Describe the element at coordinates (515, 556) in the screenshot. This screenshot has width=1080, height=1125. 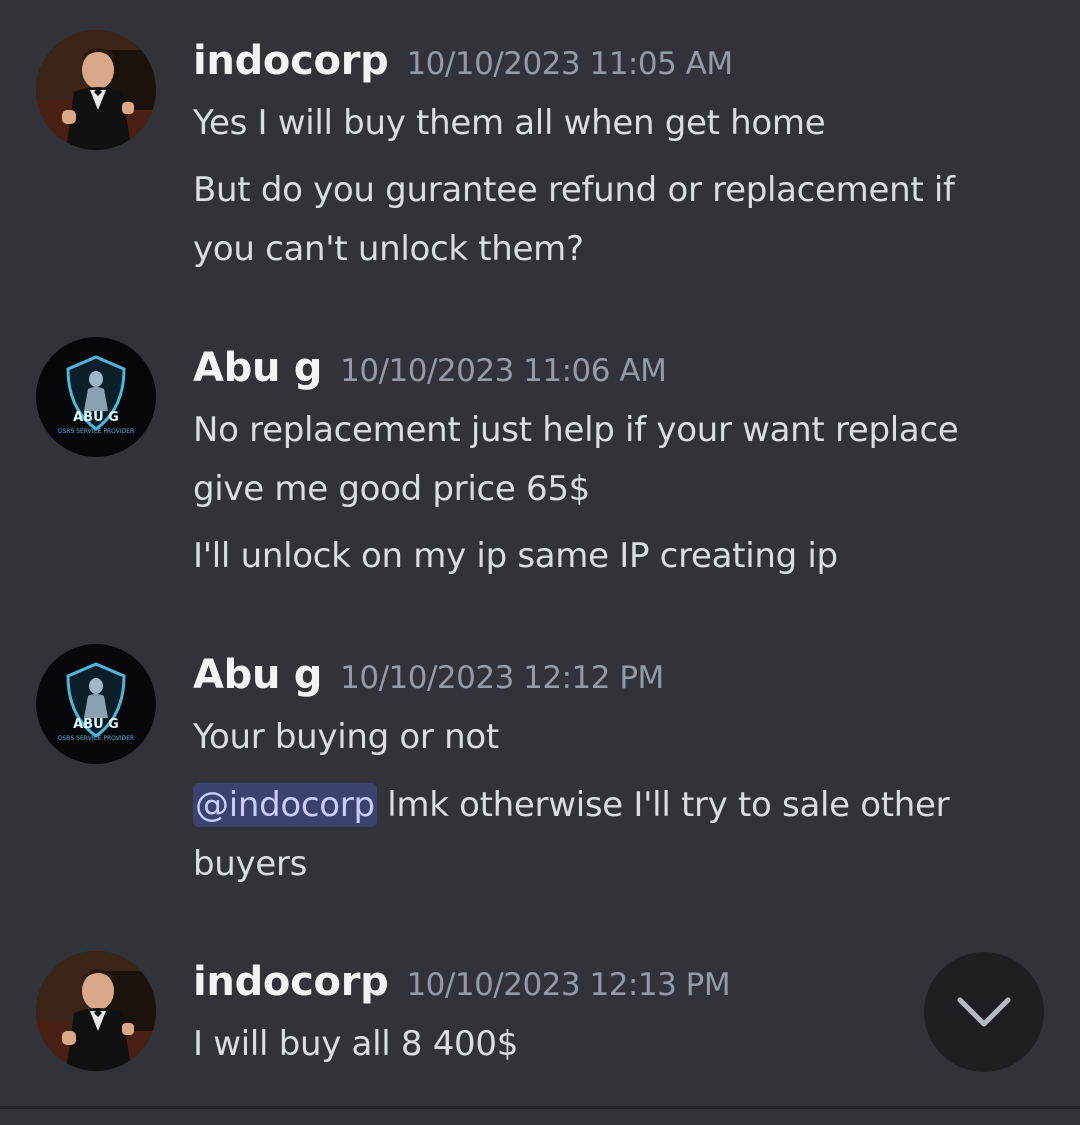
I see `message-text: I'll unlock on my ip same IP creating ip` at that location.